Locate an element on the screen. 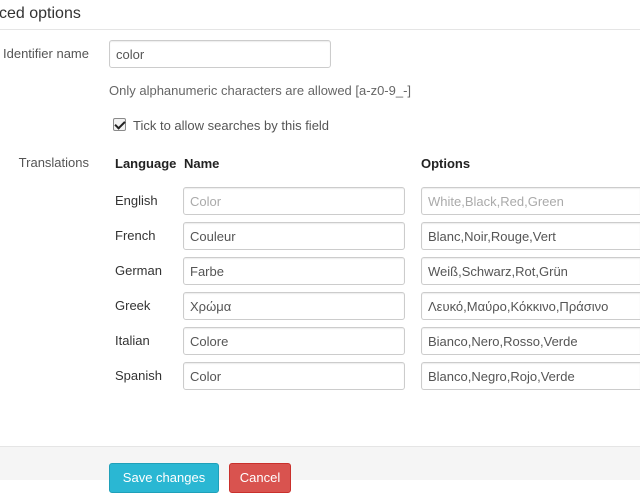 The width and height of the screenshot is (640, 493). translation-language: English is located at coordinates (136, 200).